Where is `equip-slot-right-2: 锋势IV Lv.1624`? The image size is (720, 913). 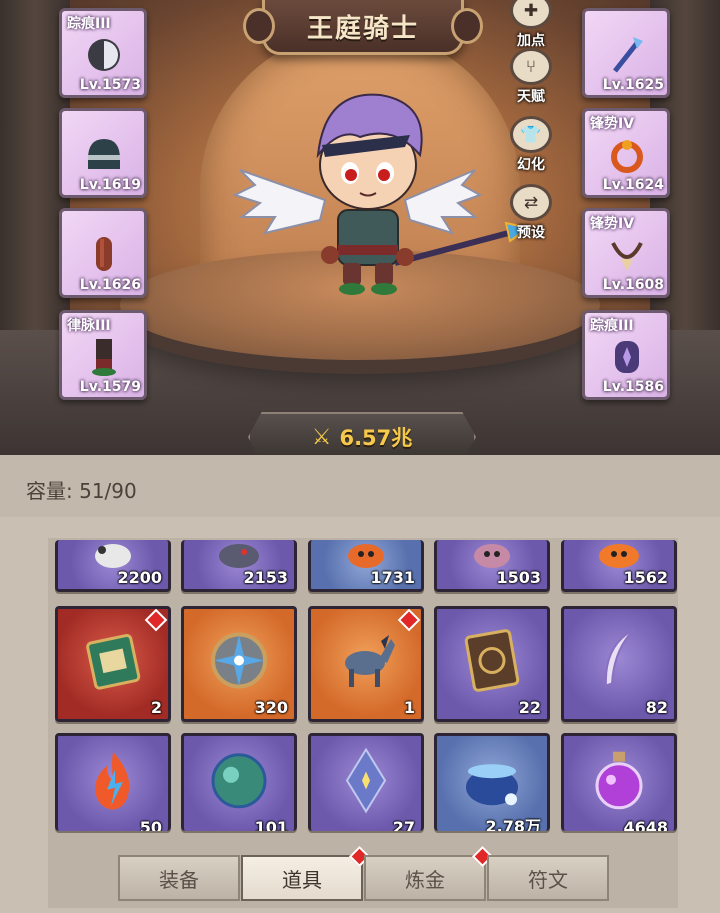 equip-slot-right-2: 锋势IV Lv.1624 is located at coordinates (626, 153).